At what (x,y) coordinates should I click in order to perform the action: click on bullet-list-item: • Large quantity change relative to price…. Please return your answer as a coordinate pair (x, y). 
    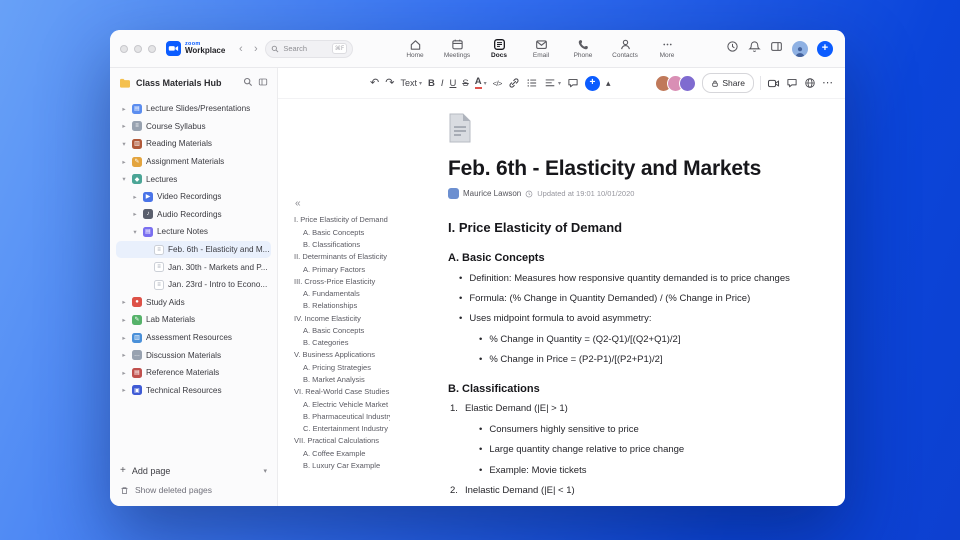
    Looking at the image, I should click on (662, 450).